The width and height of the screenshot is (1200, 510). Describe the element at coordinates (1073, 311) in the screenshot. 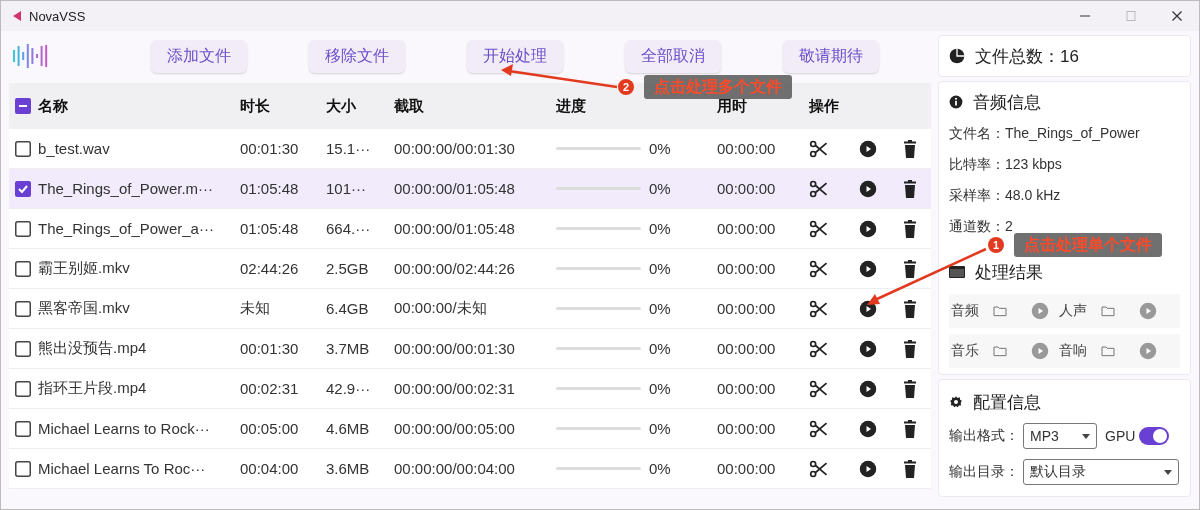

I see `result-label: 人声` at that location.